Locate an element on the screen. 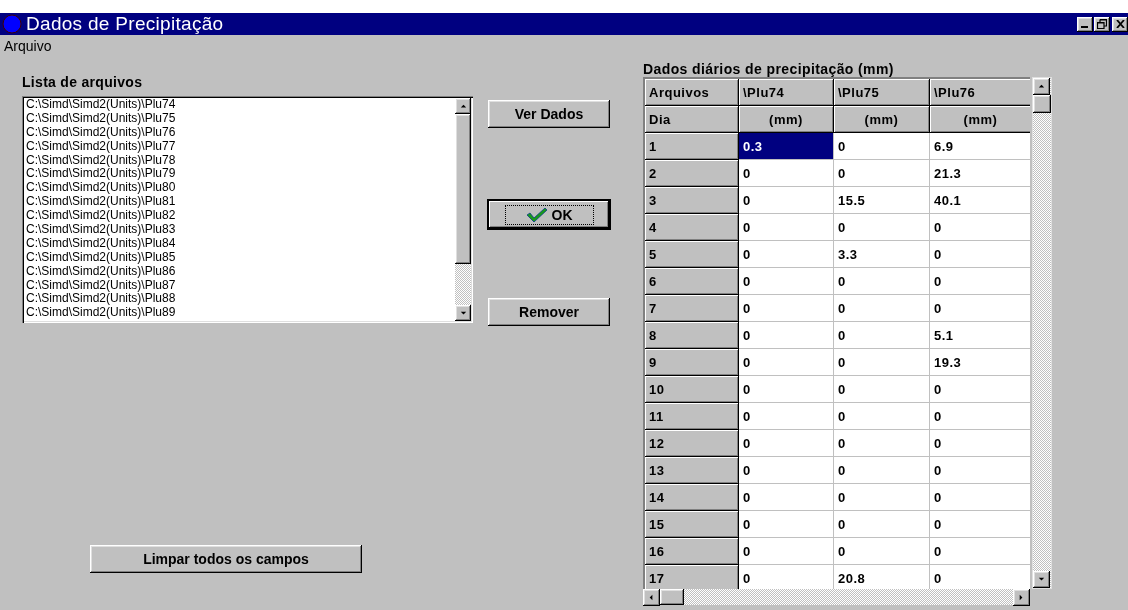  list-item: C:\Simd\Simd2(Units)\Plu74 is located at coordinates (240, 105).